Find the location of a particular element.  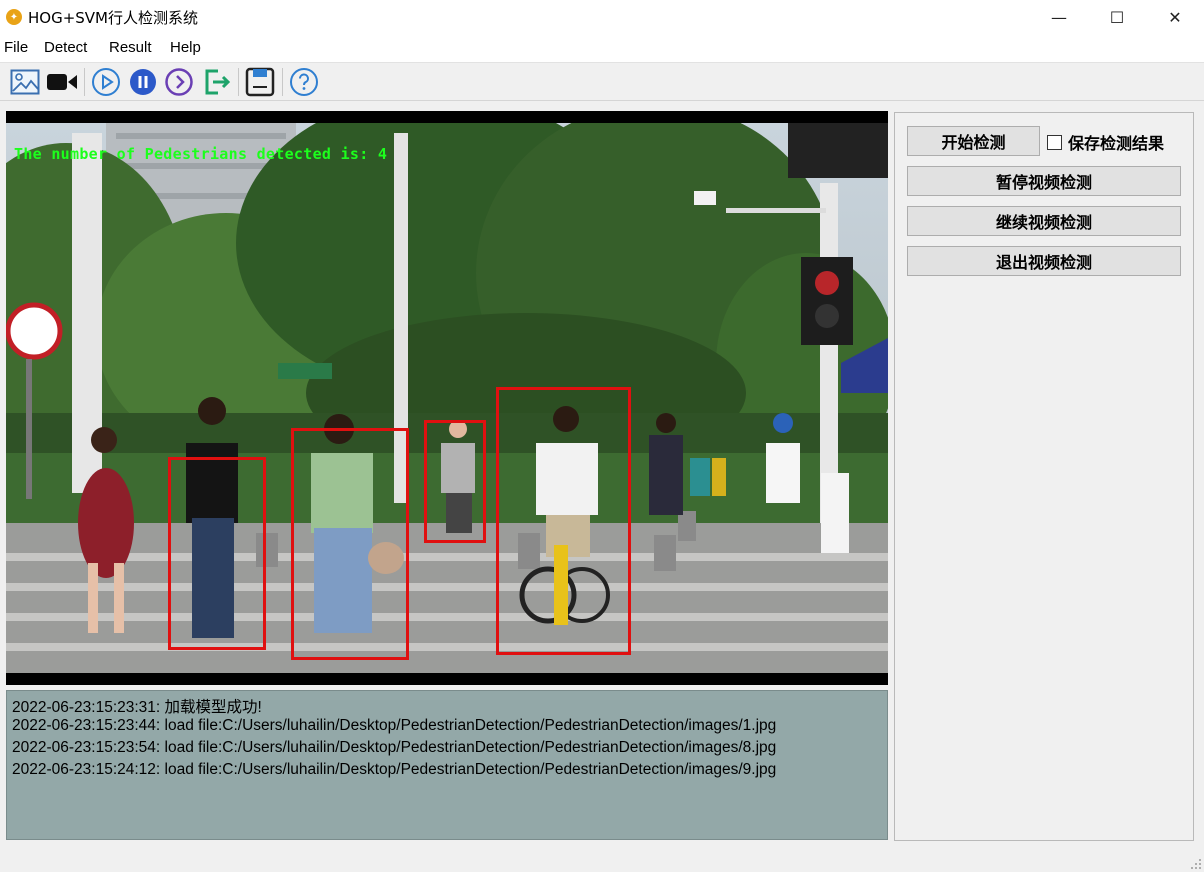

resume-button is located at coordinates (179, 82).